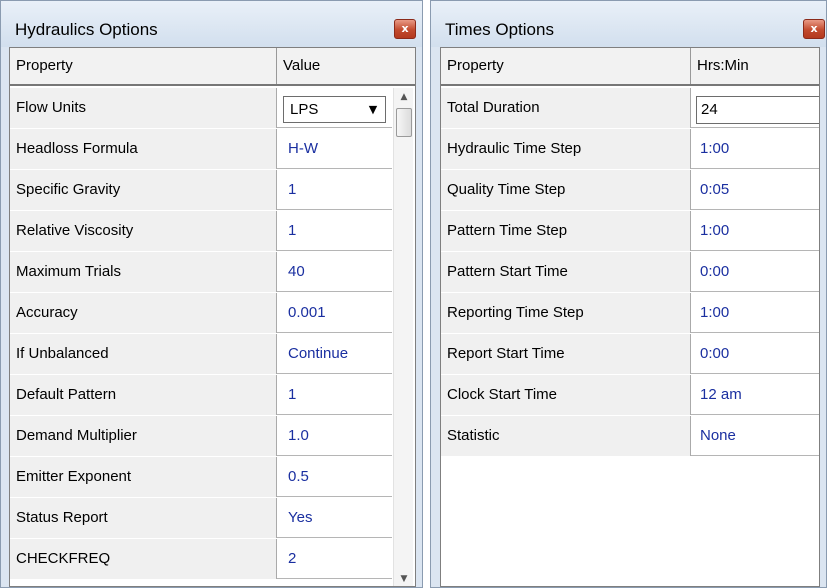 This screenshot has width=827, height=588. Describe the element at coordinates (143, 231) in the screenshot. I see `property-label: Relative Viscosity` at that location.